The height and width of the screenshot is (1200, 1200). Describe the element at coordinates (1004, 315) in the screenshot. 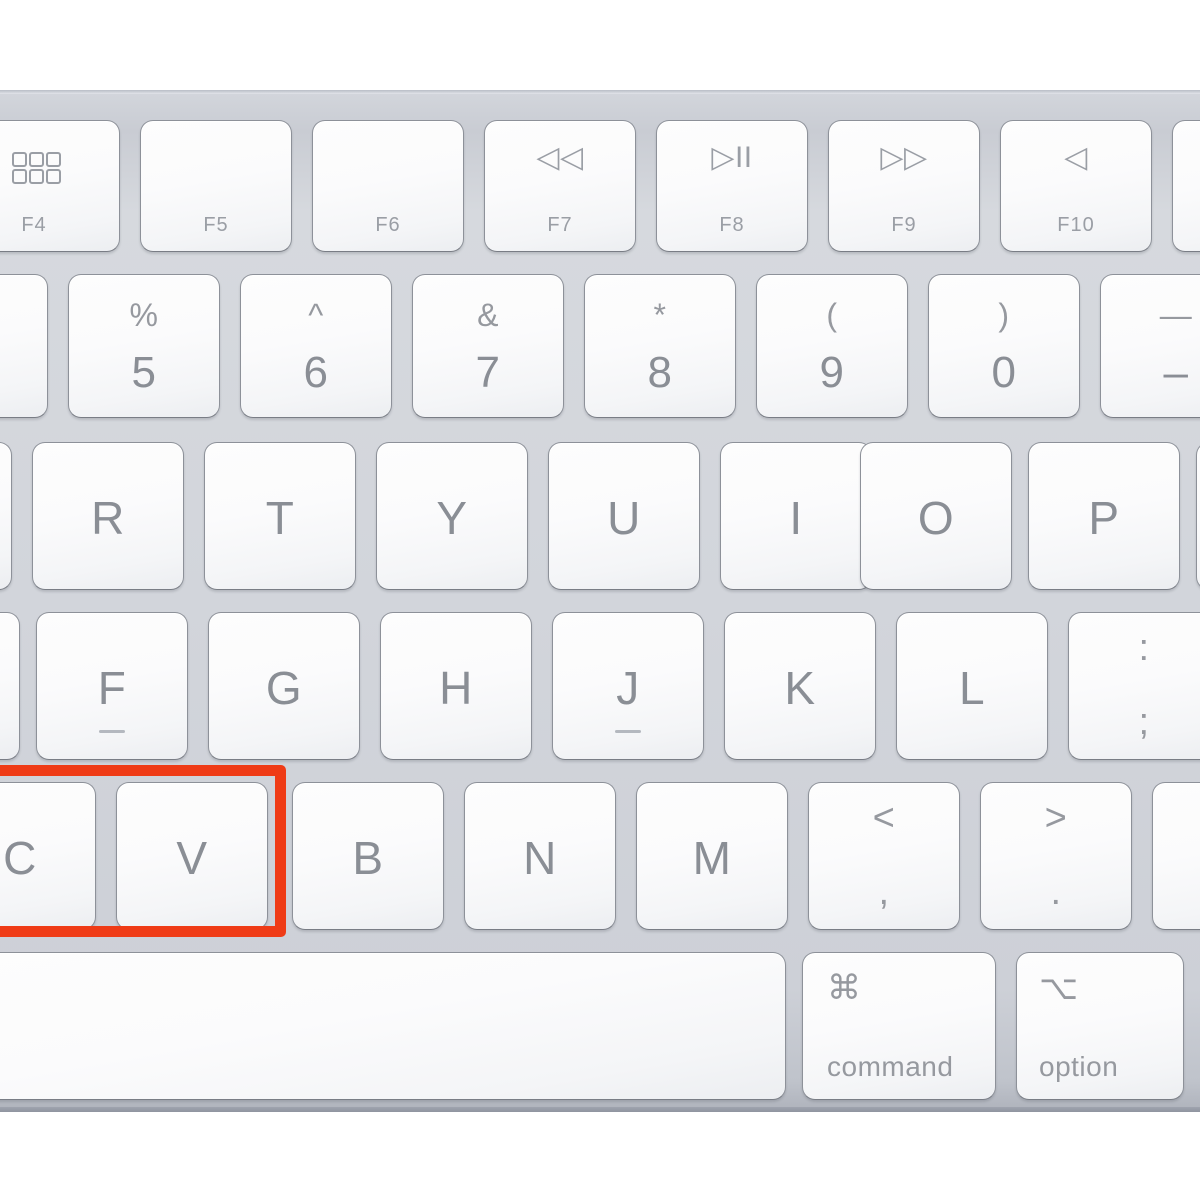

I see `key-0-sup: )` at that location.